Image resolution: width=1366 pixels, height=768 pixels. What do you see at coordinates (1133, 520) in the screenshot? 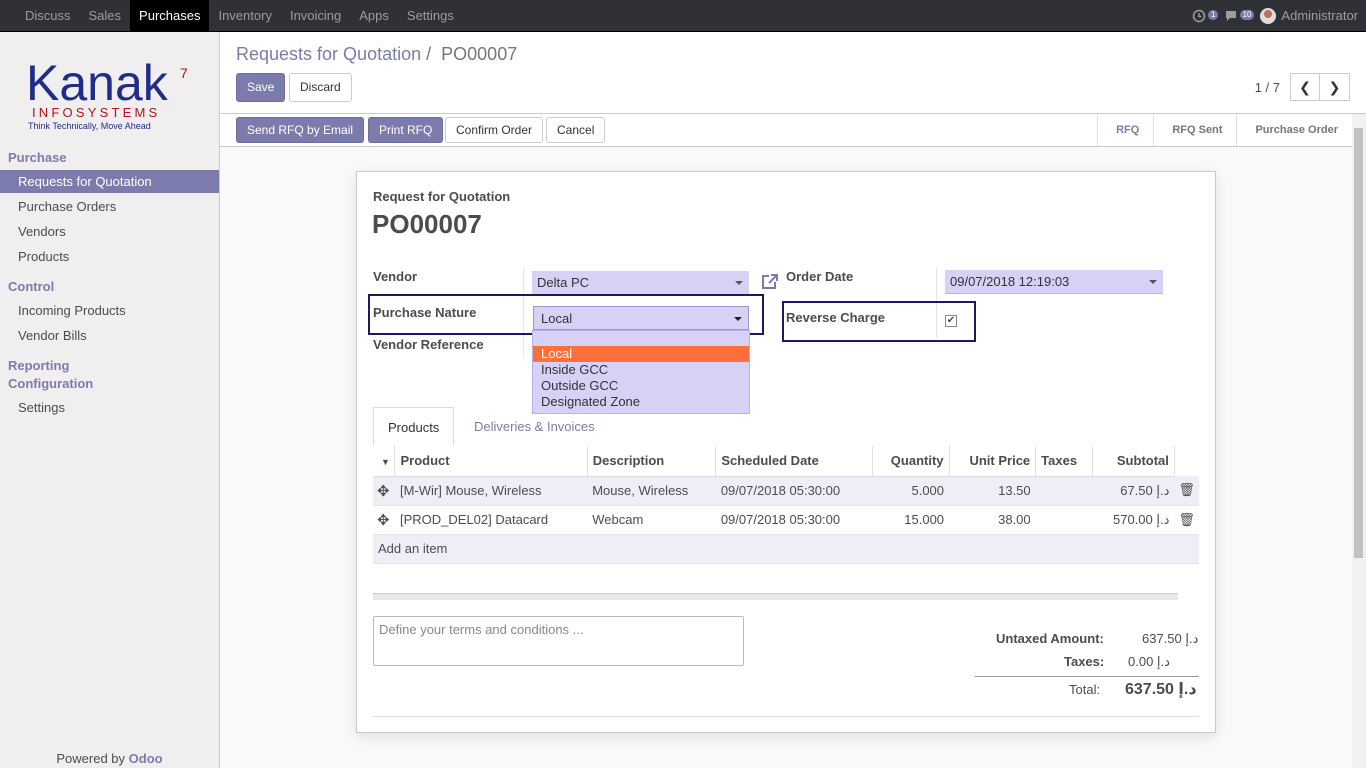
I see `cell-subtotal: 570.00 د.إ` at bounding box center [1133, 520].